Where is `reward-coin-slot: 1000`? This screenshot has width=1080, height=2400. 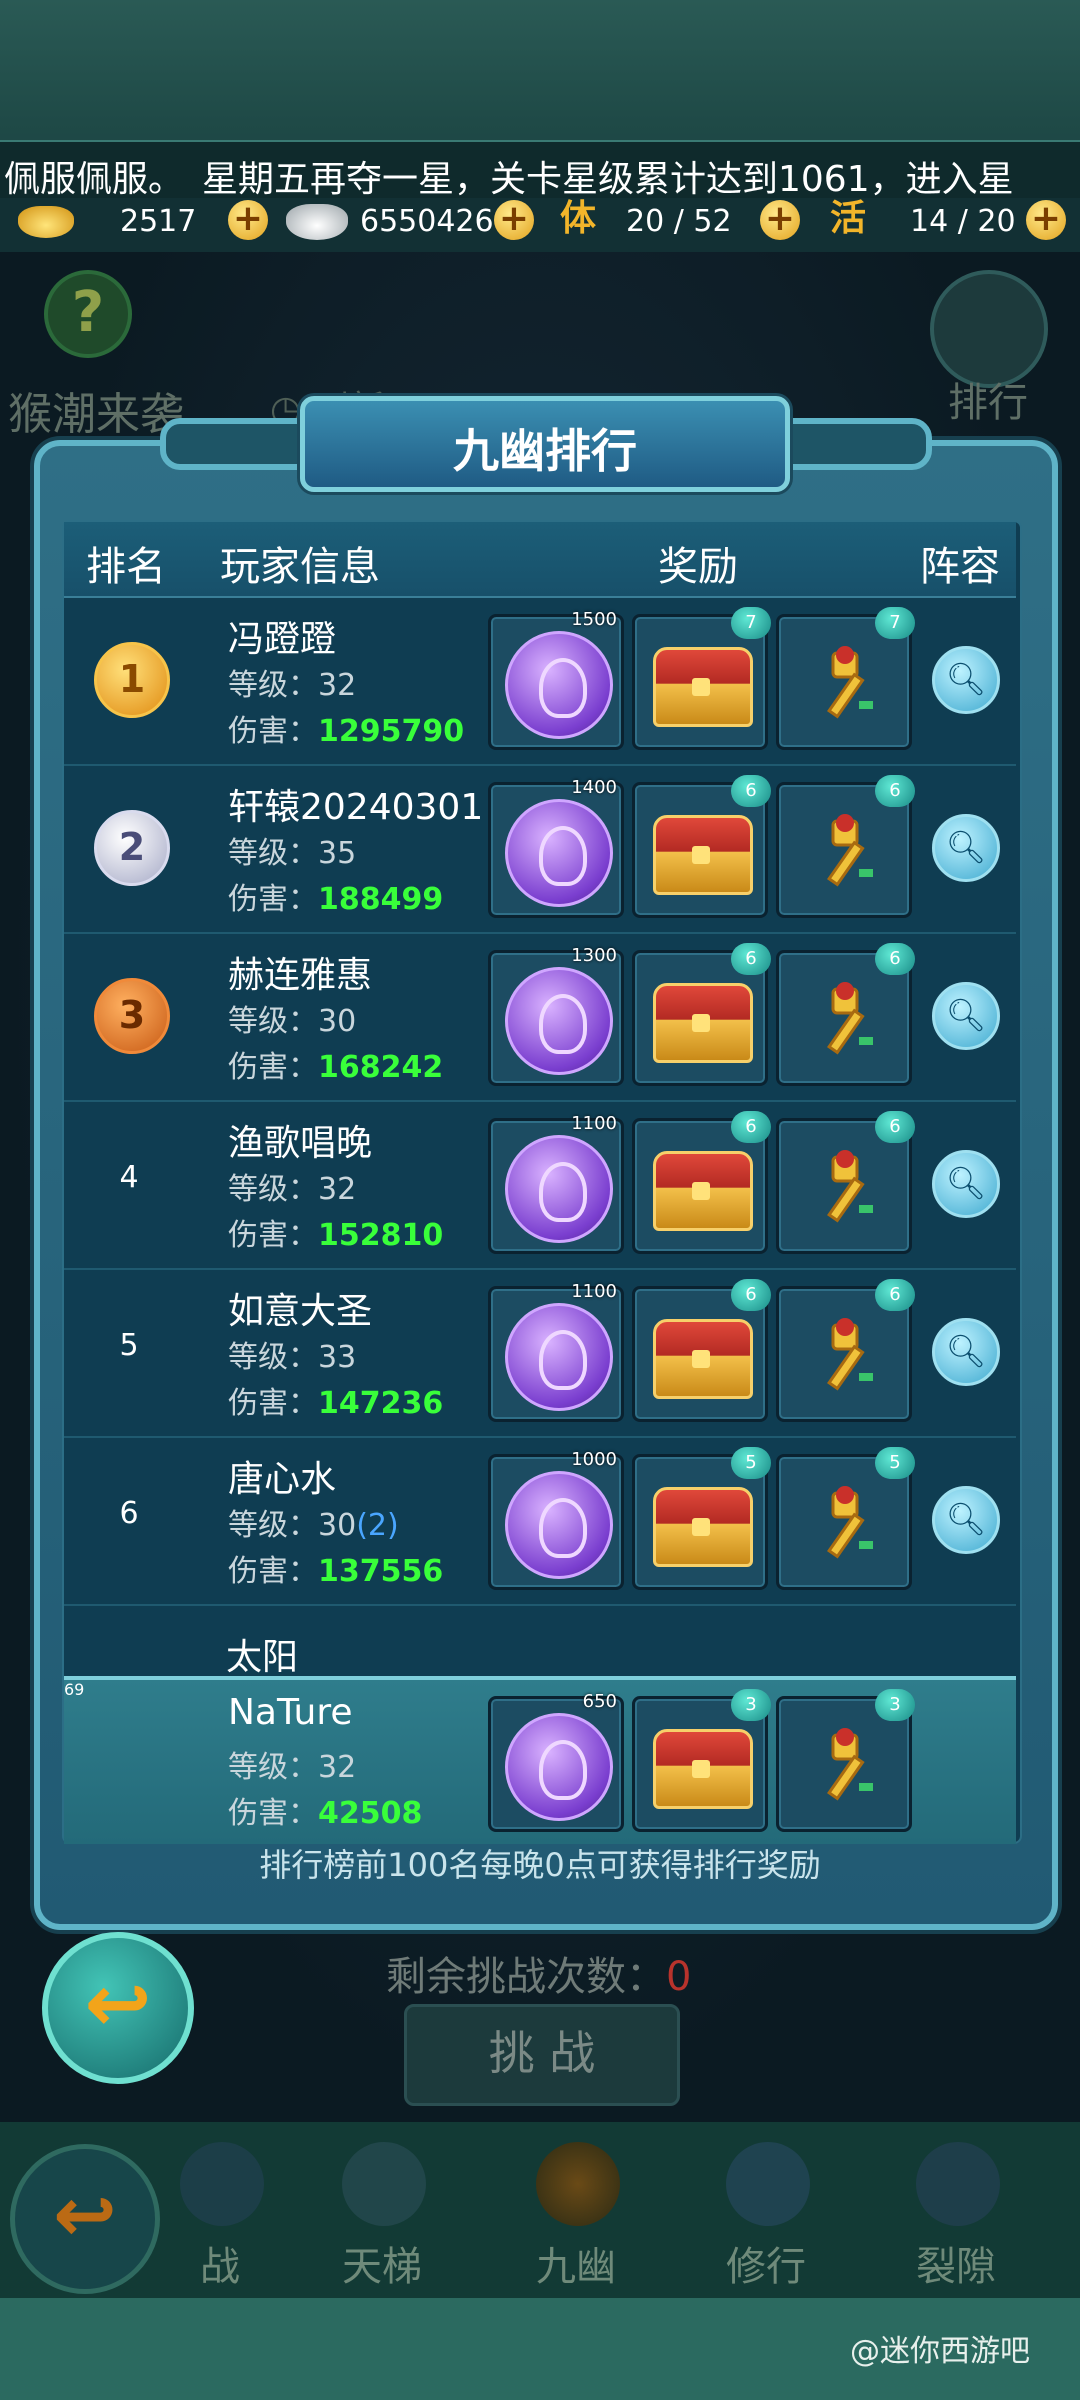
reward-coin-slot: 1000 is located at coordinates (556, 1519).